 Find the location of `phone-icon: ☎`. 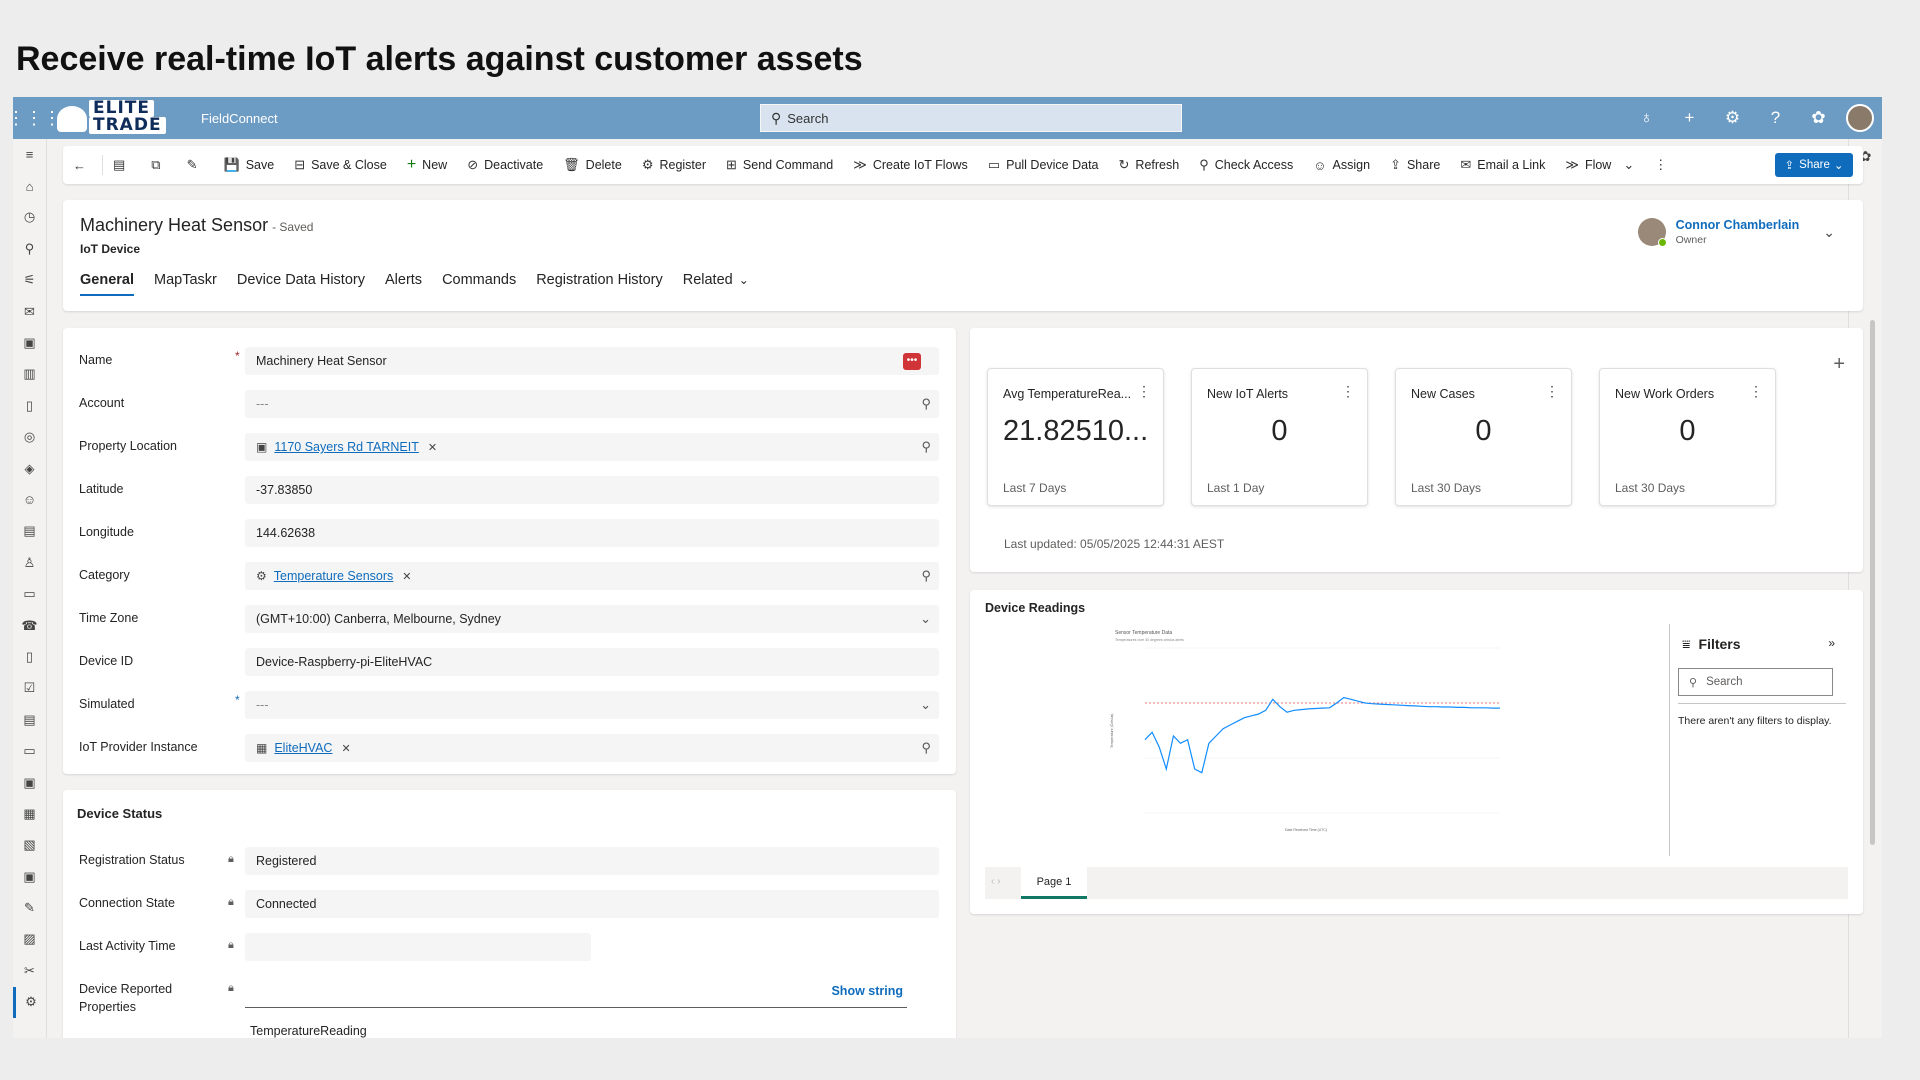

phone-icon: ☎ is located at coordinates (29, 625).